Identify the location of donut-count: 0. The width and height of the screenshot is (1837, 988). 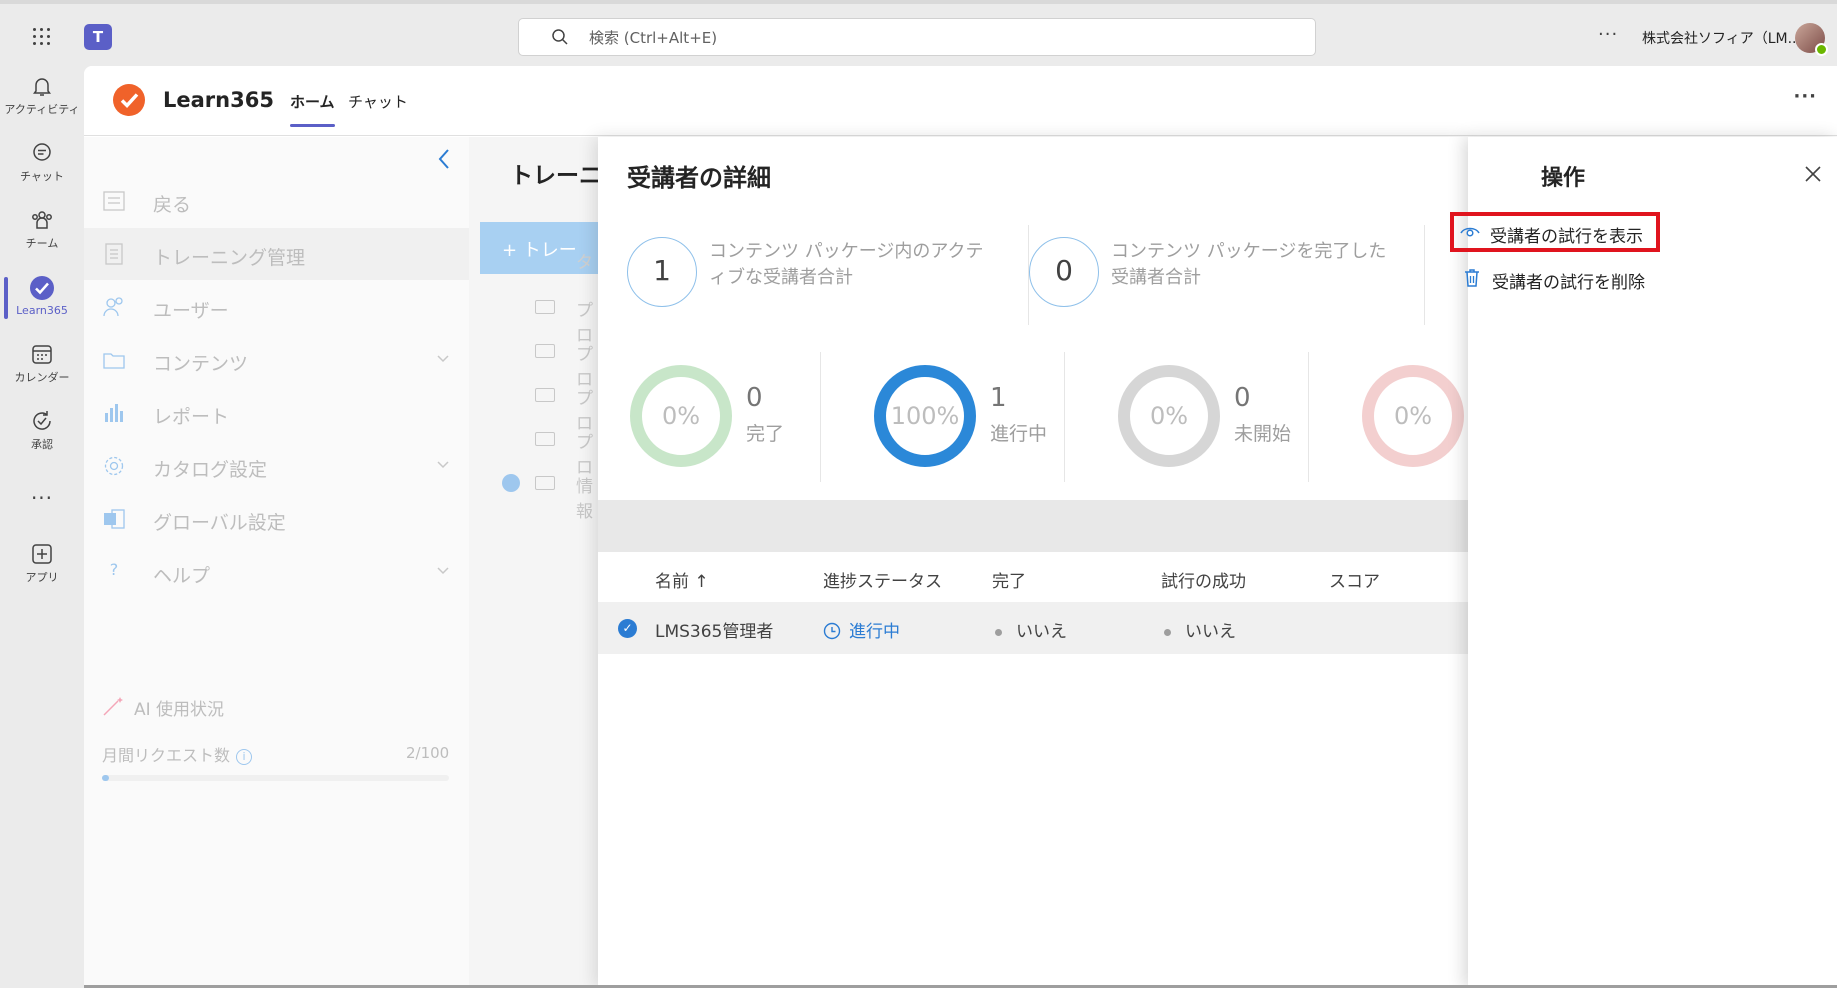
(1242, 398).